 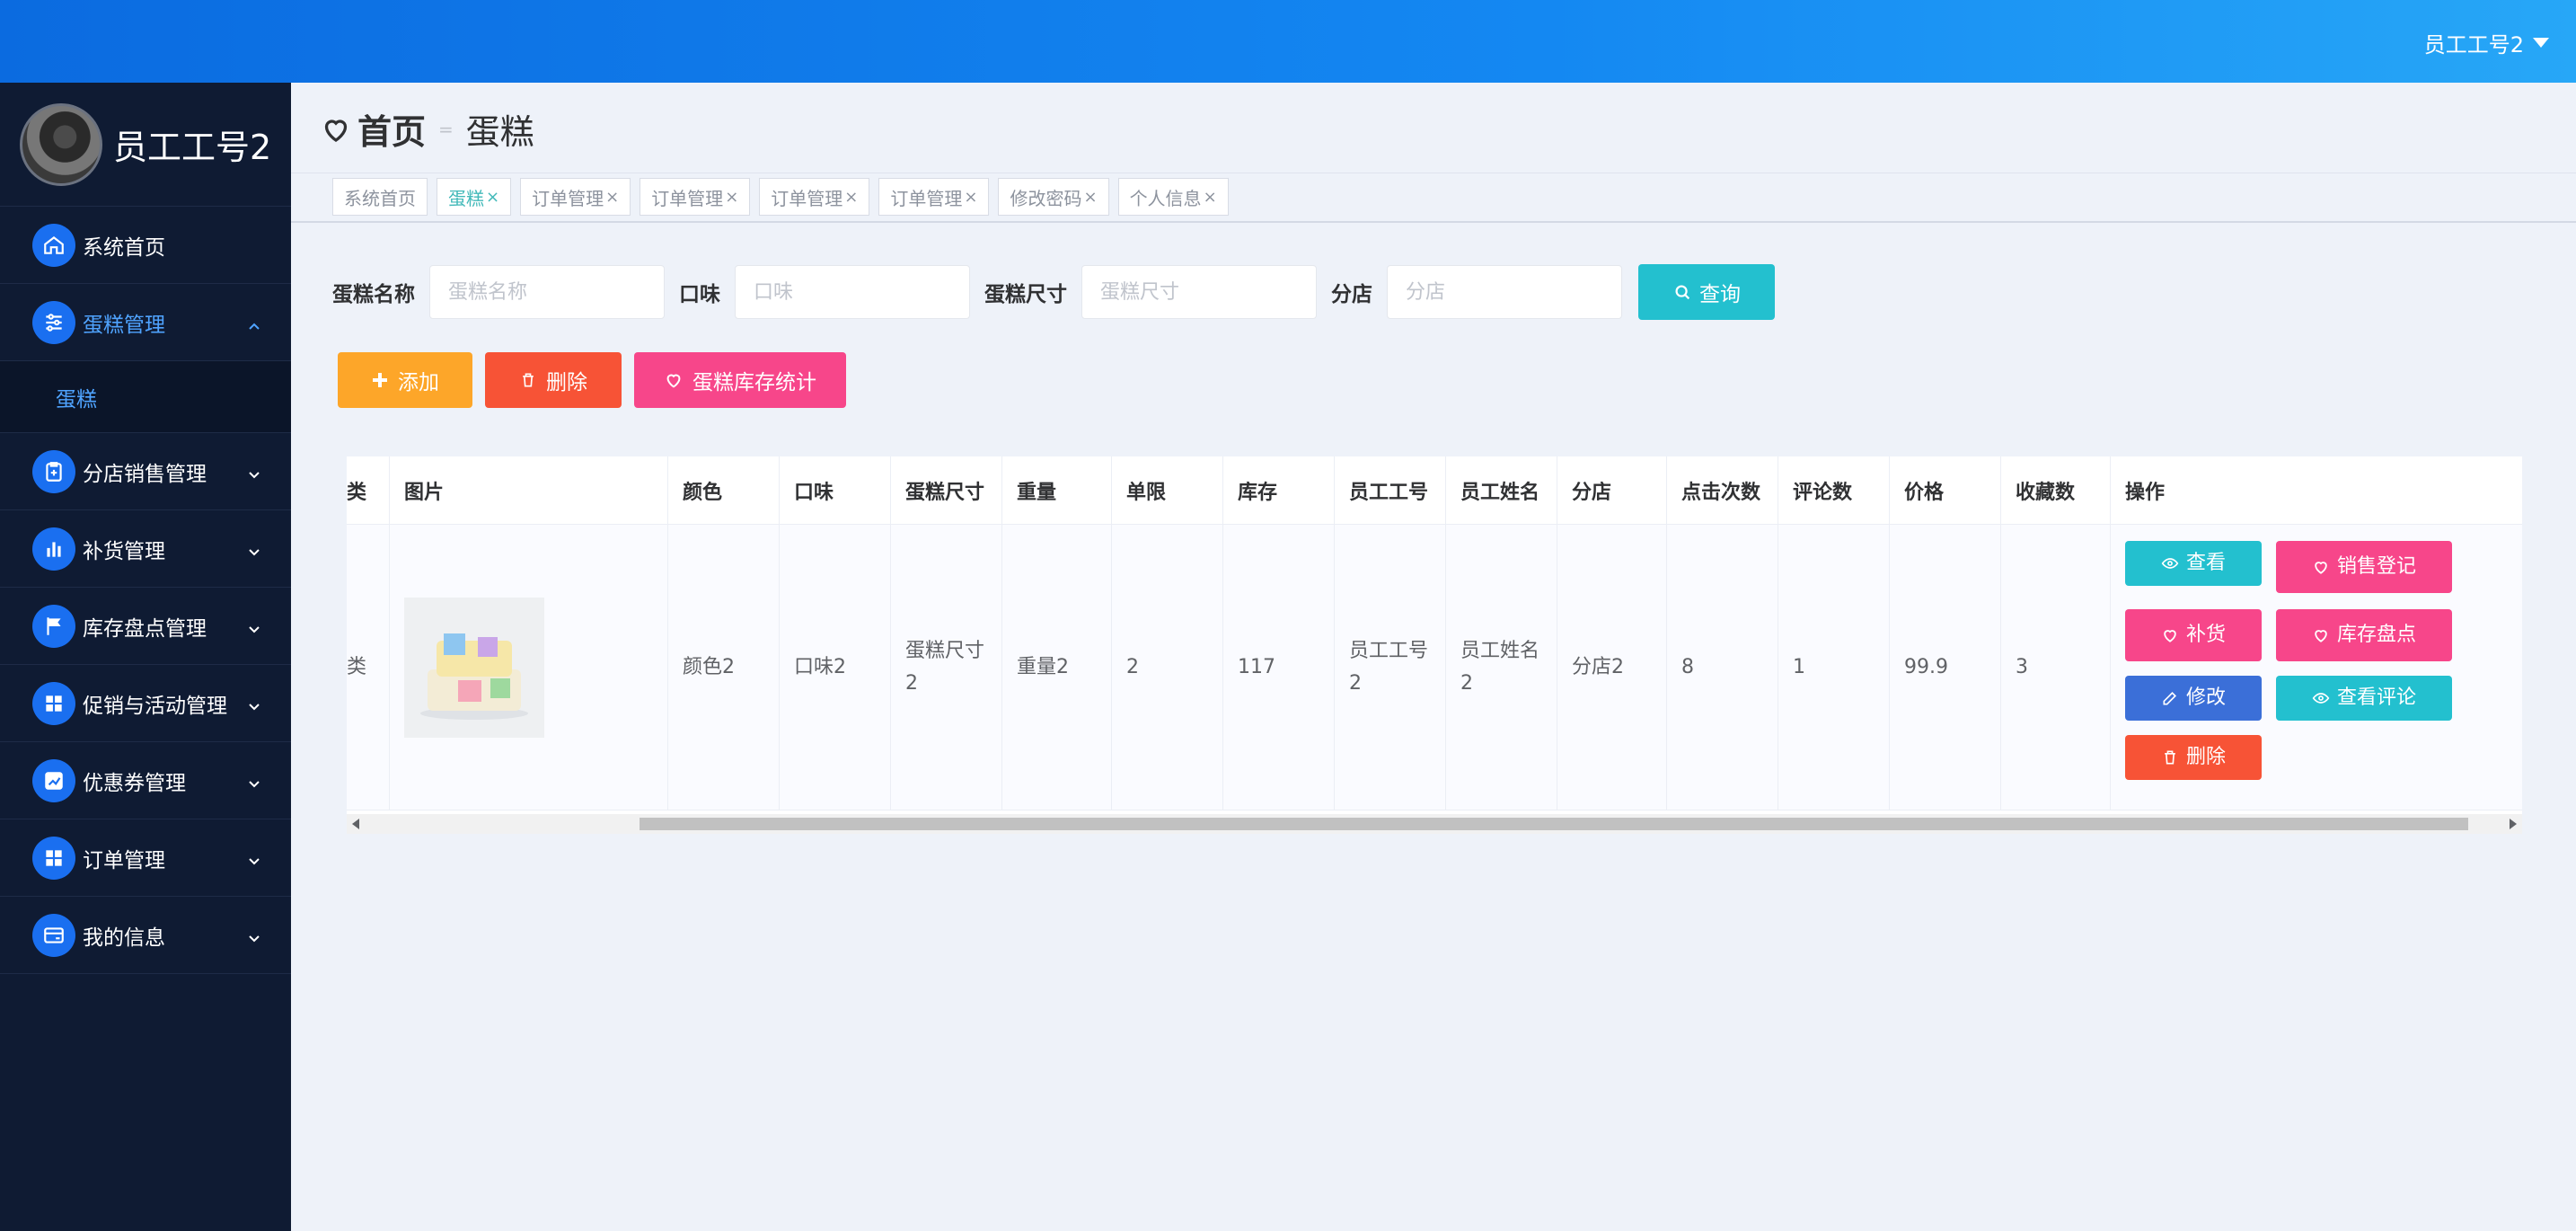 What do you see at coordinates (1501, 490) in the screenshot?
I see `column-header: 员工姓名` at bounding box center [1501, 490].